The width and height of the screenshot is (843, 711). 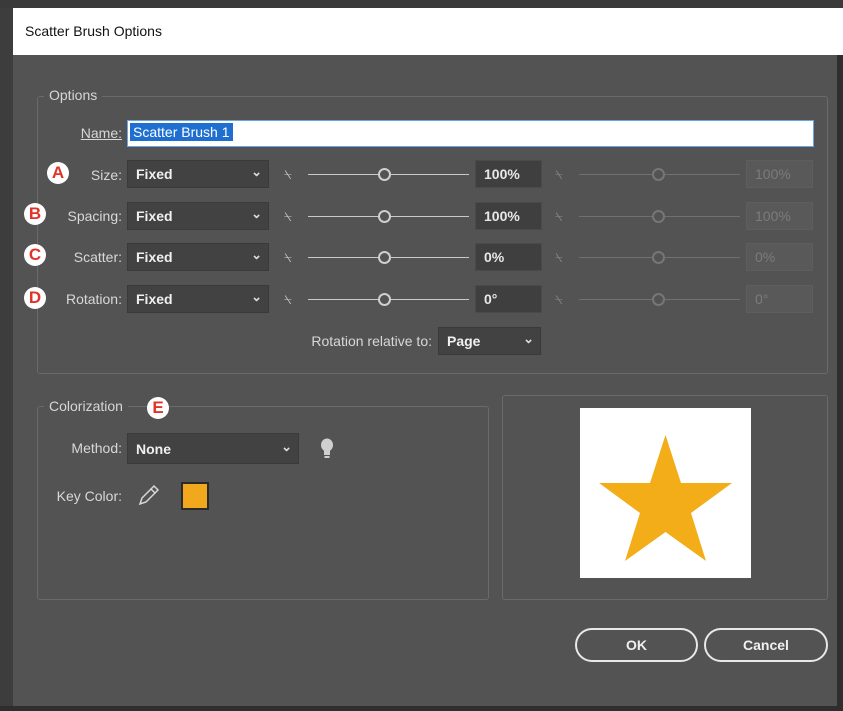 I want to click on rotation-relative-label: Rotation relative to:, so click(x=371, y=341).